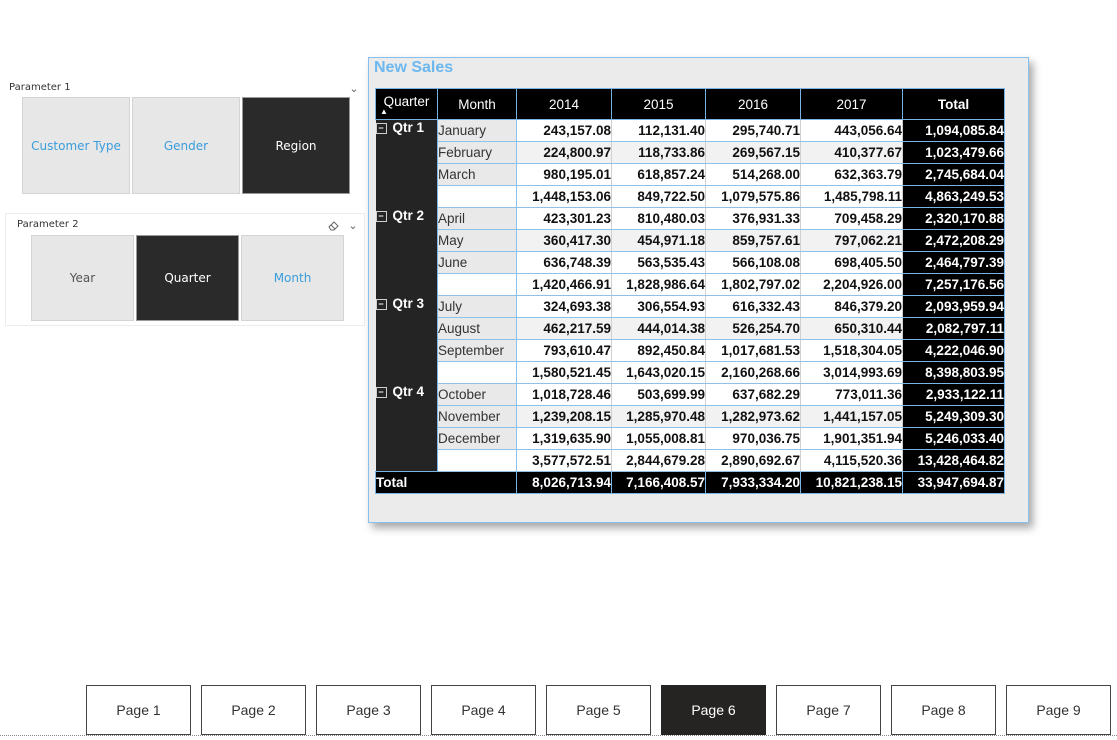  Describe the element at coordinates (753, 416) in the screenshot. I see `value-cell: 1,282,973.62` at that location.